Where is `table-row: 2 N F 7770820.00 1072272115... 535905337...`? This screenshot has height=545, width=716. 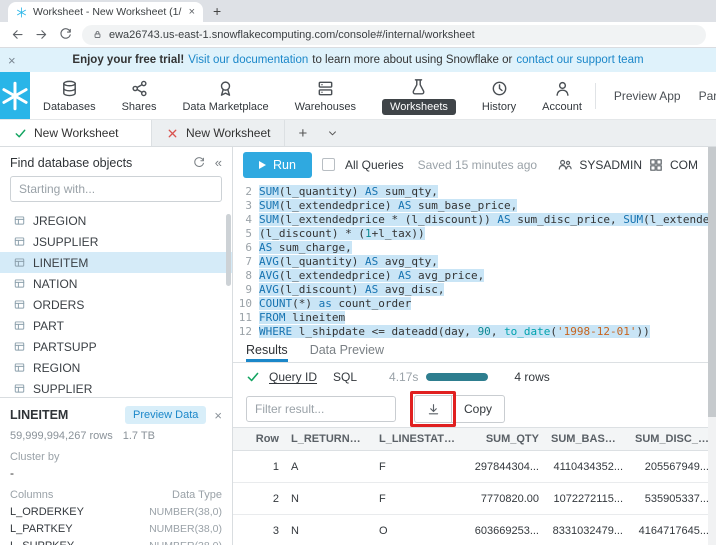
table-row: 2 N F 7770820.00 1072272115... 535905337... is located at coordinates (470, 499).